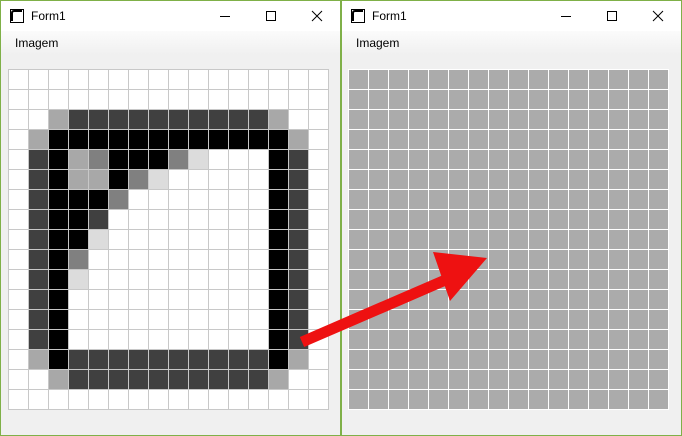 This screenshot has height=436, width=682. Describe the element at coordinates (377, 43) in the screenshot. I see `menu-imagem: Imagem` at that location.